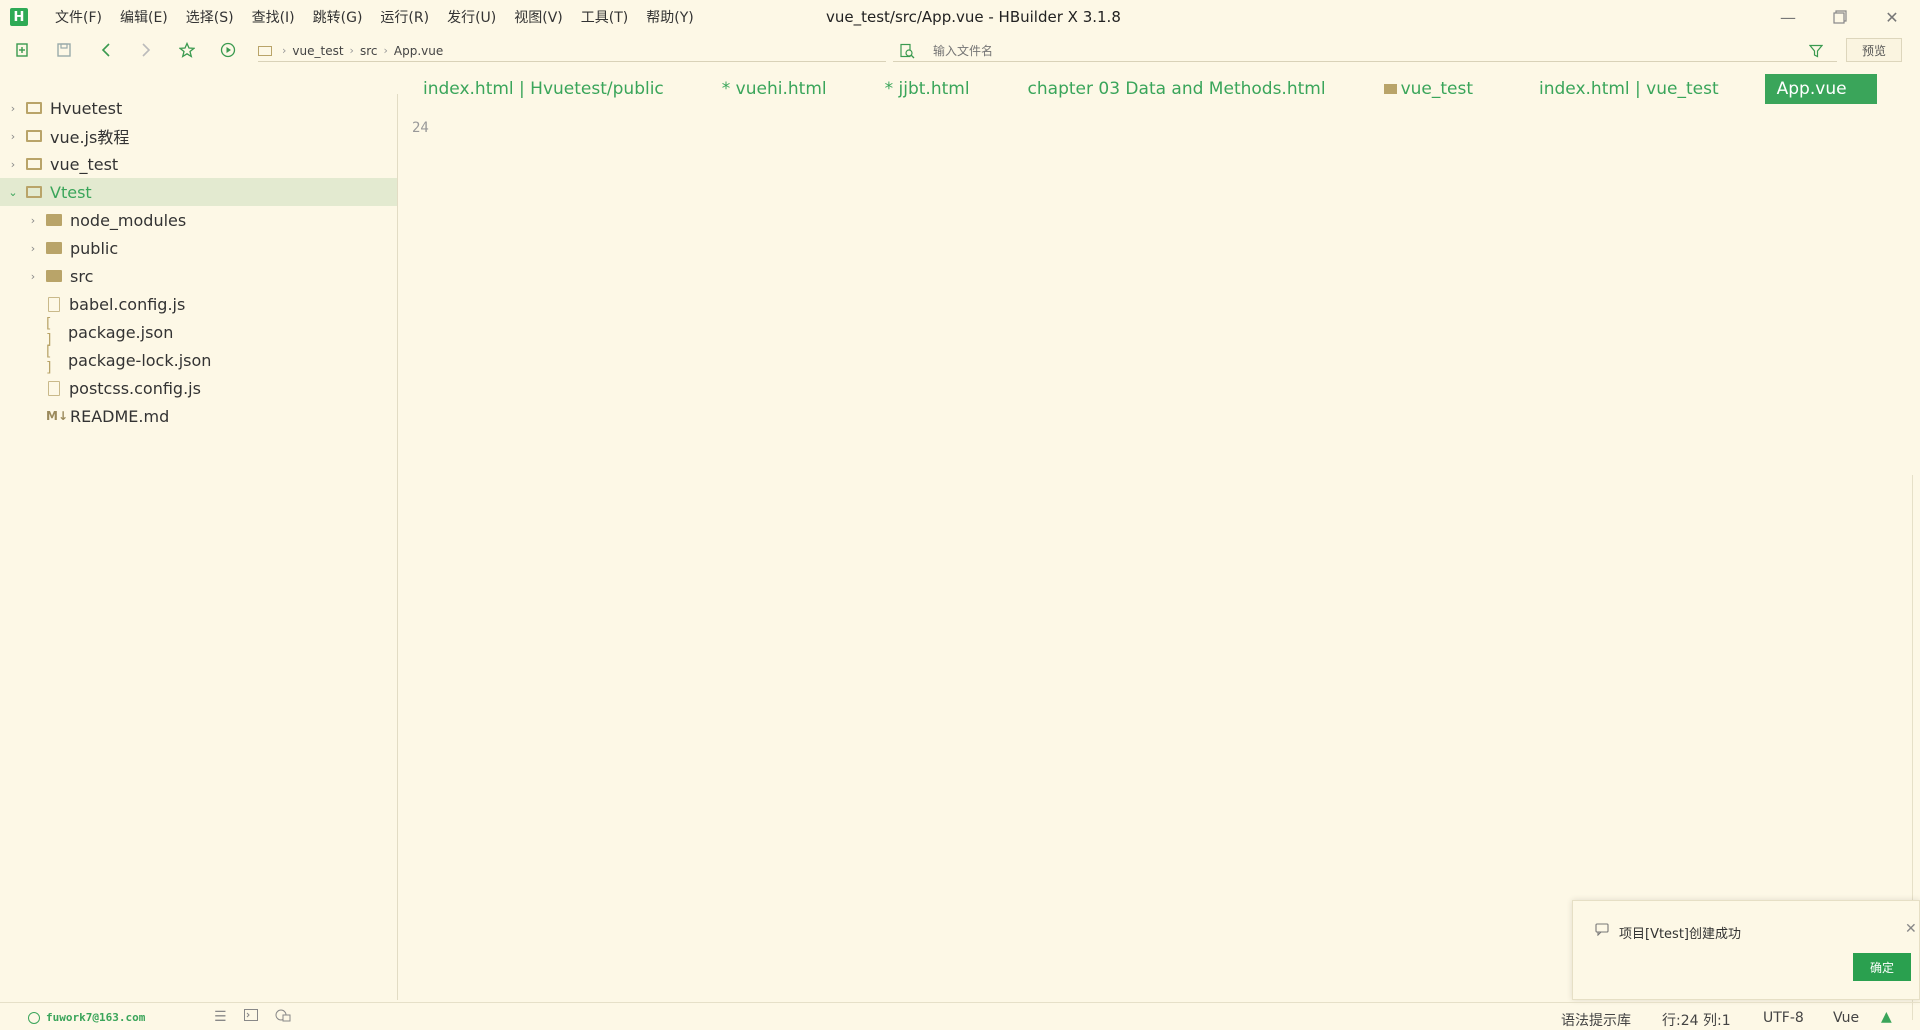 The height and width of the screenshot is (1030, 1920). What do you see at coordinates (1602, 931) in the screenshot?
I see `message-icon` at bounding box center [1602, 931].